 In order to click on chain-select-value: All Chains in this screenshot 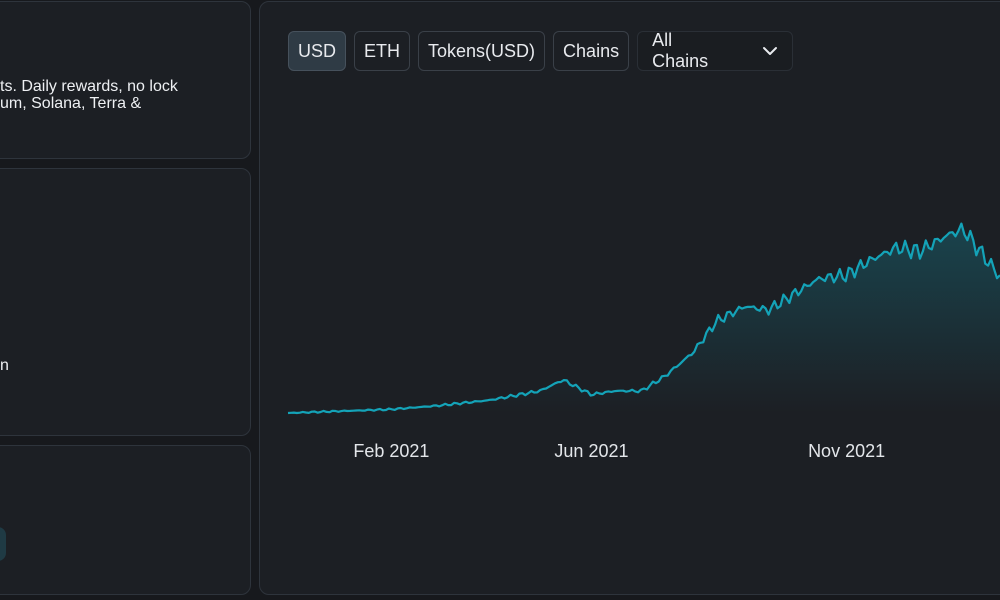, I will do `click(680, 50)`.